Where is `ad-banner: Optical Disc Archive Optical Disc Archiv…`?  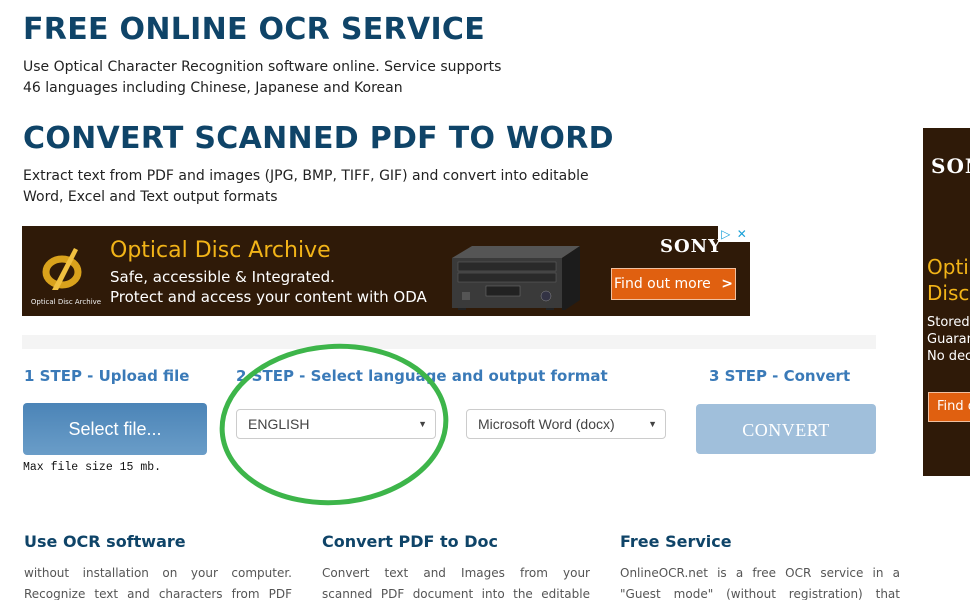 ad-banner: Optical Disc Archive Optical Disc Archiv… is located at coordinates (386, 271).